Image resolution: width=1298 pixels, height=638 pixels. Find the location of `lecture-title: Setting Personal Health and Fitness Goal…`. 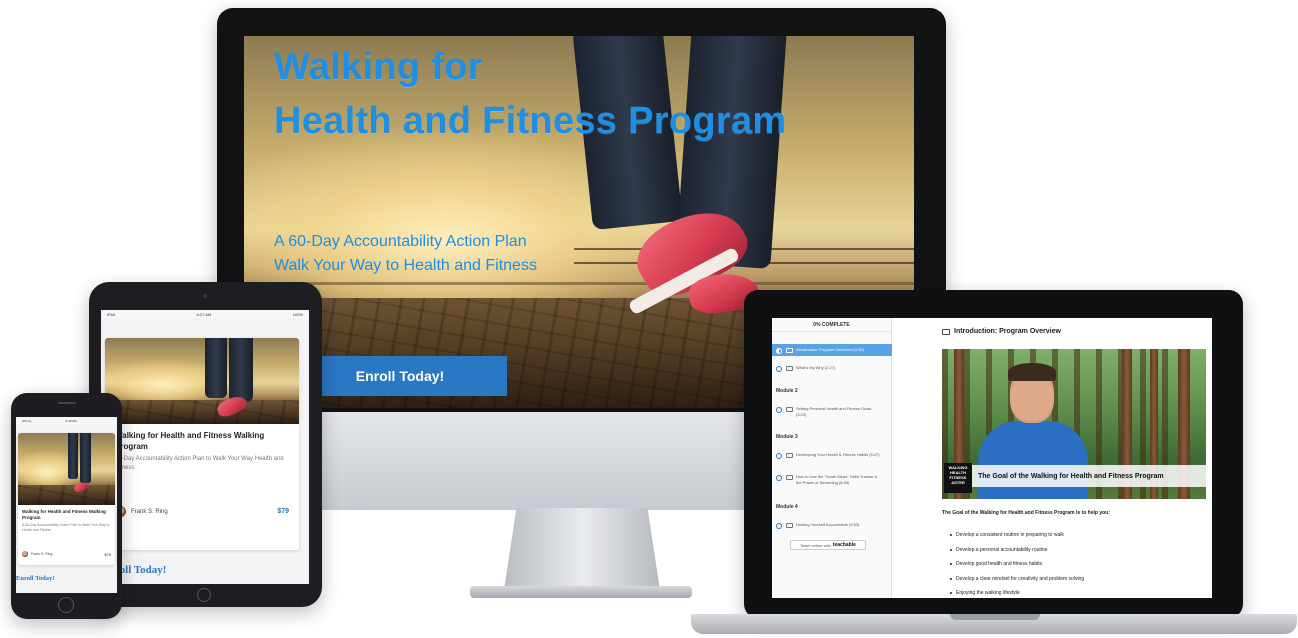

lecture-title: Setting Personal Health and Fitness Goal… is located at coordinates (834, 411).